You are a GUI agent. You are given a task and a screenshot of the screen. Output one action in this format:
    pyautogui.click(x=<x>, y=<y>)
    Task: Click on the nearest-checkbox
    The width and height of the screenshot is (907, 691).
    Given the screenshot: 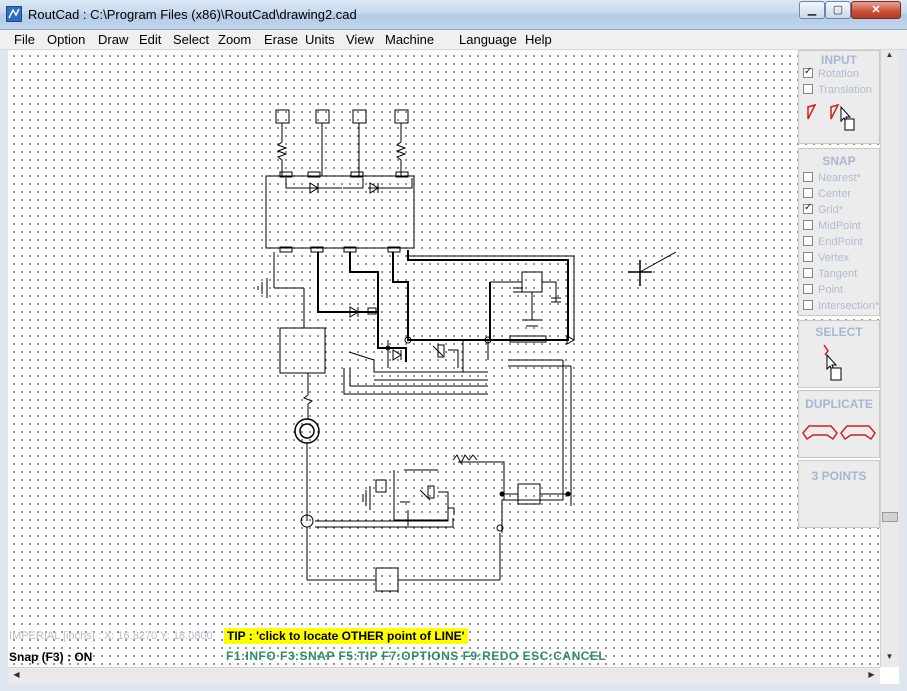 What is the action you would take?
    pyautogui.click(x=808, y=177)
    